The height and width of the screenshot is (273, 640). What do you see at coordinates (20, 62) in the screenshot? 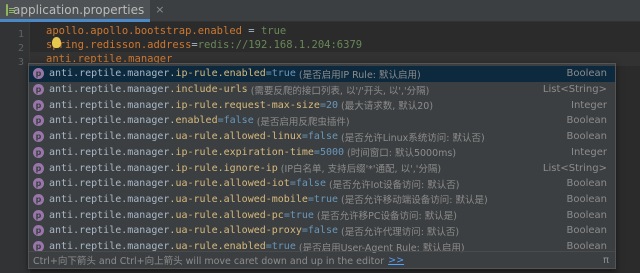
I see `line-number: 3` at bounding box center [20, 62].